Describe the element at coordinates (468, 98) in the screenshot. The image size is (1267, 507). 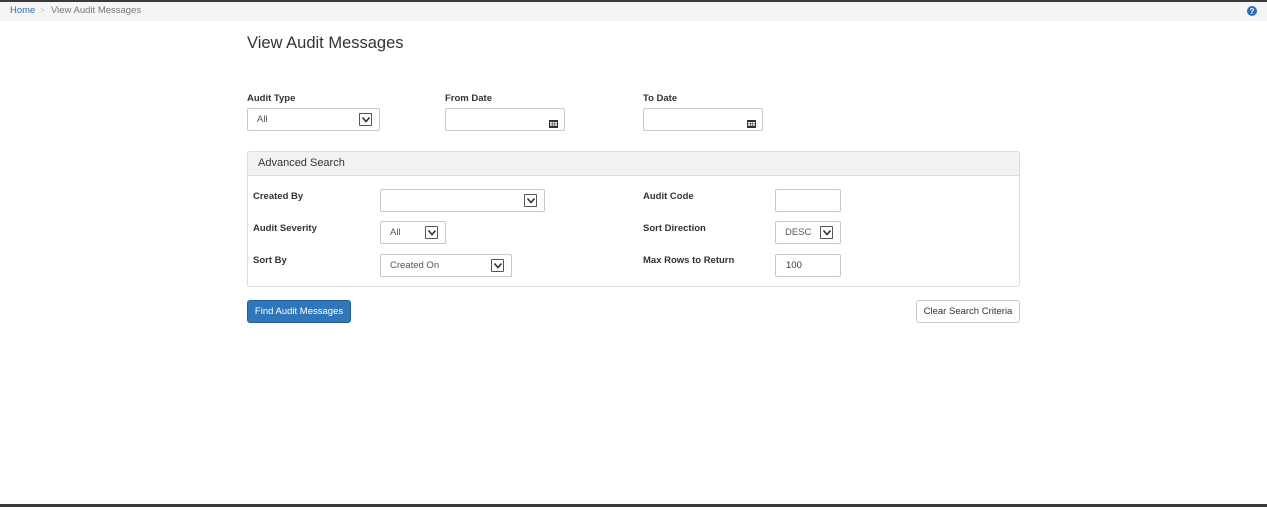
I see `from-date-label: From Date` at that location.